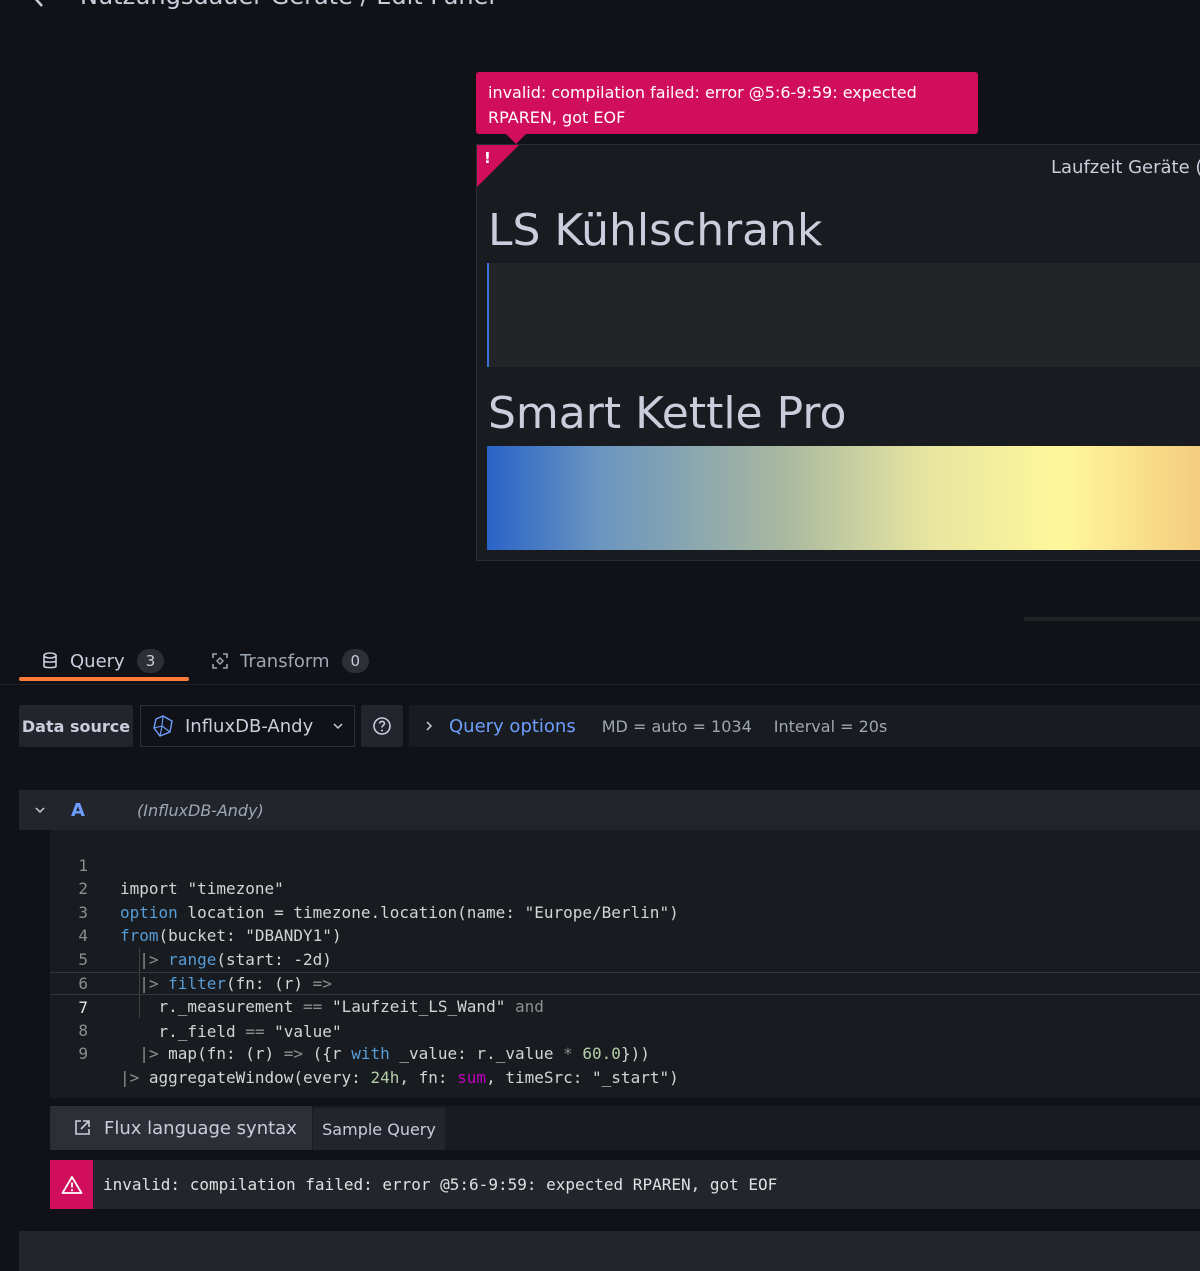  I want to click on question-circle-icon, so click(382, 726).